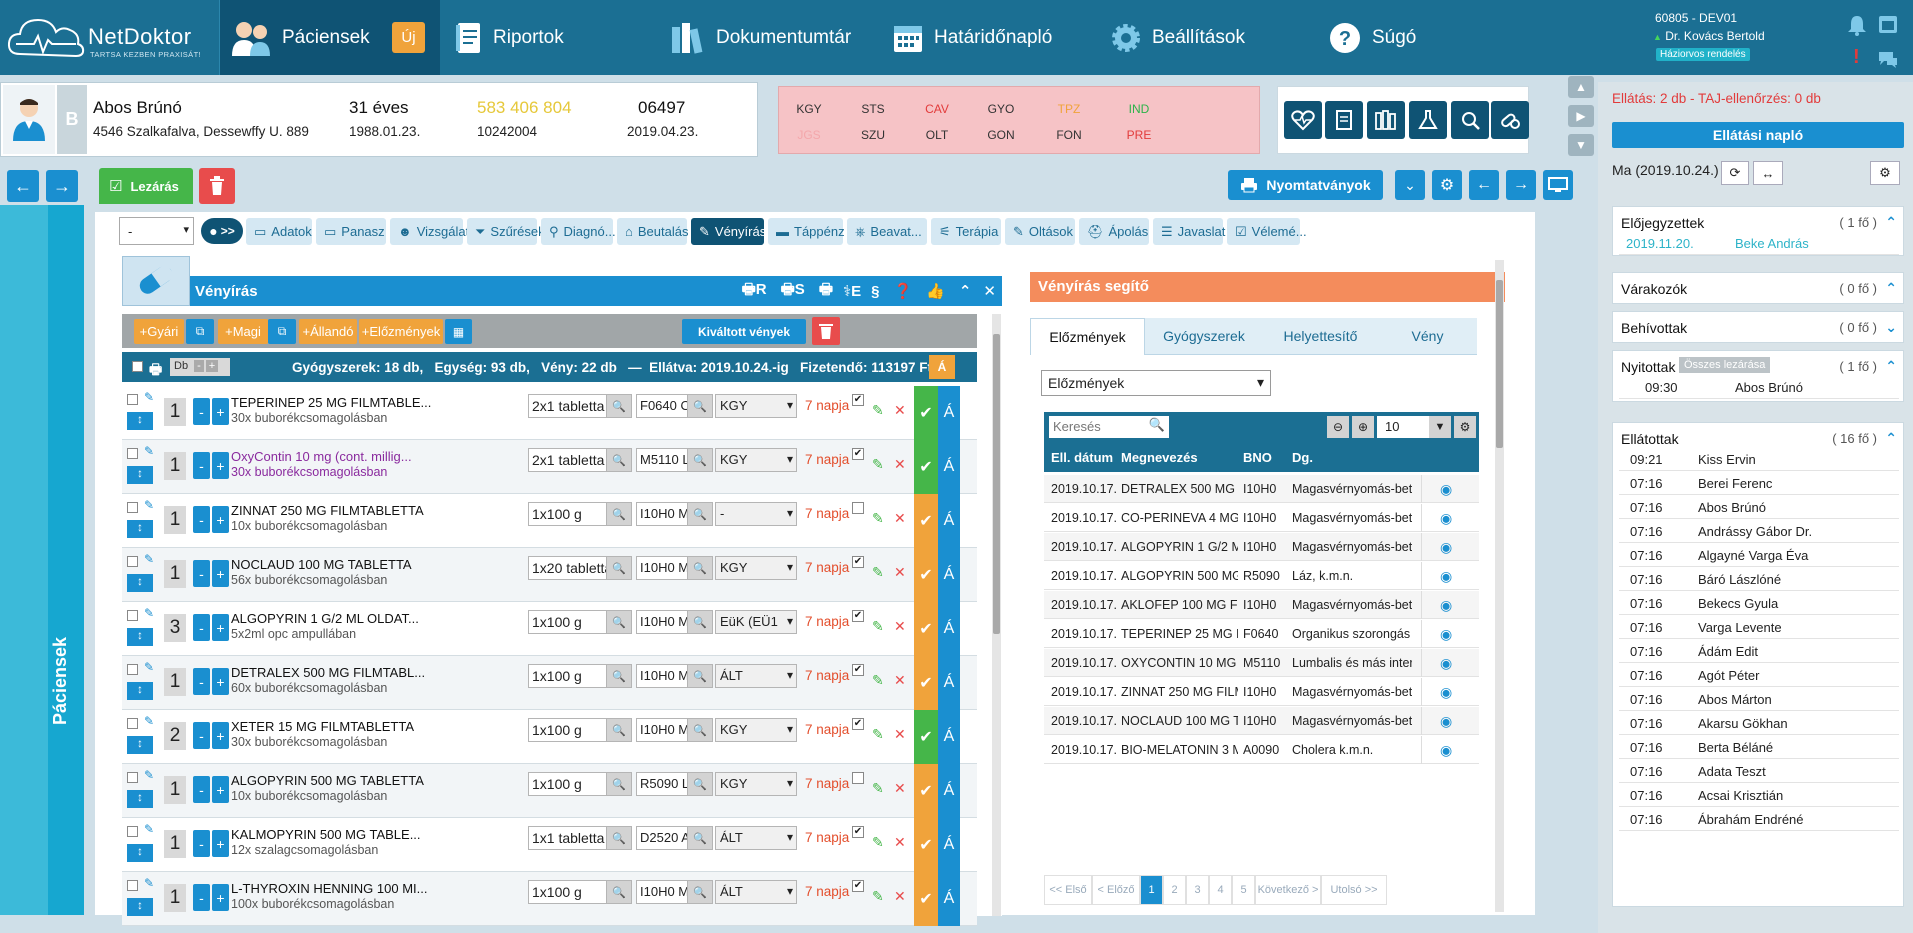 The width and height of the screenshot is (1913, 933). I want to click on care-log-button: Ellátási napló, so click(1758, 135).